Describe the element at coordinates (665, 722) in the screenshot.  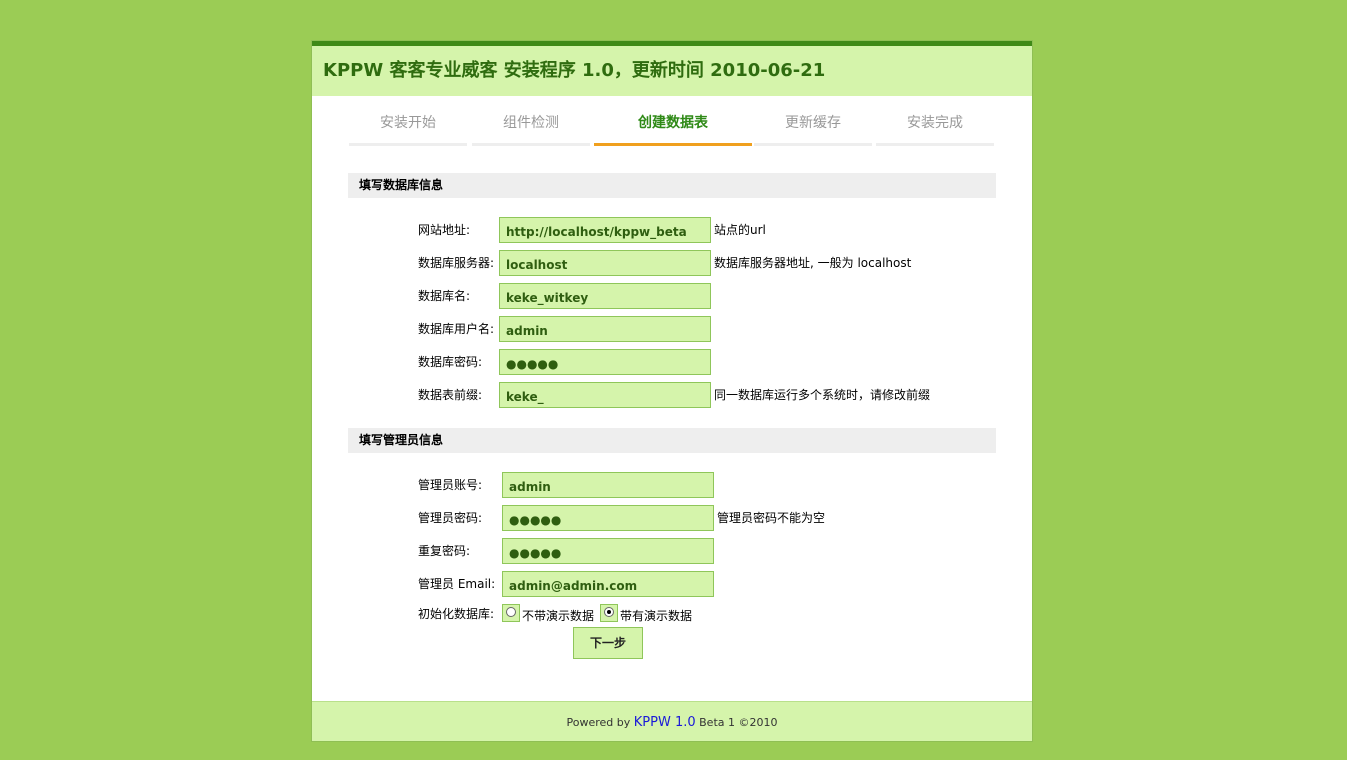
I see `footer-brand-link: KPPW 1.0` at that location.